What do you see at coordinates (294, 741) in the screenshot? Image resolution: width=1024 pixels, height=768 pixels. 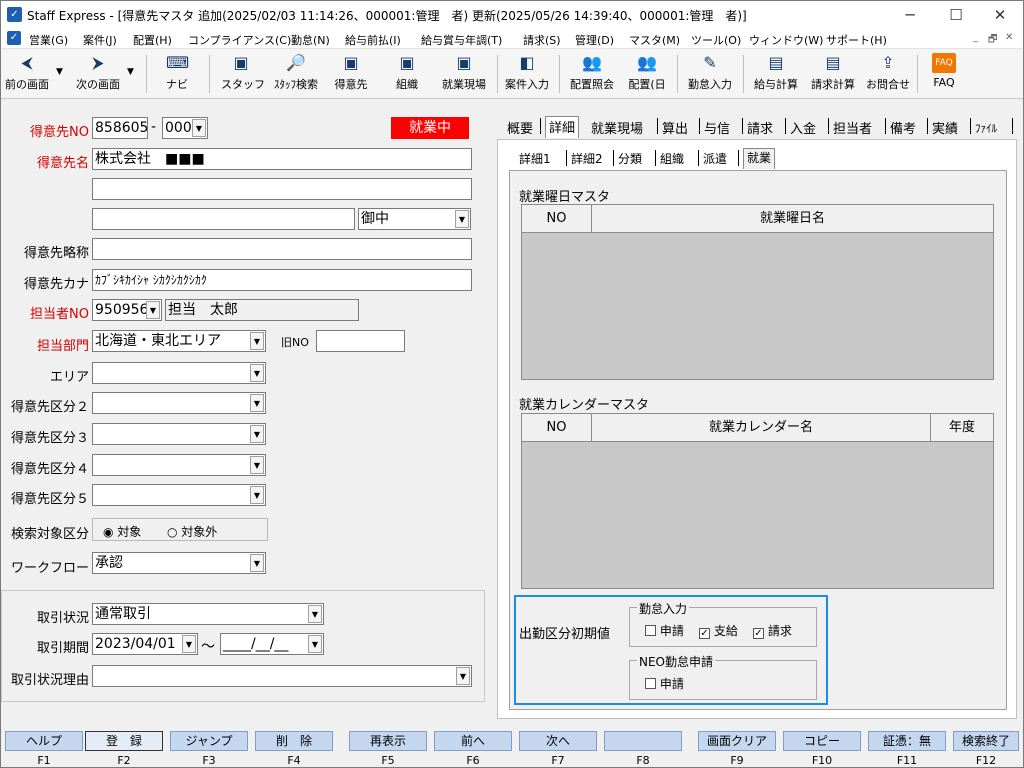 I see `f4-delete-button: 削 除` at bounding box center [294, 741].